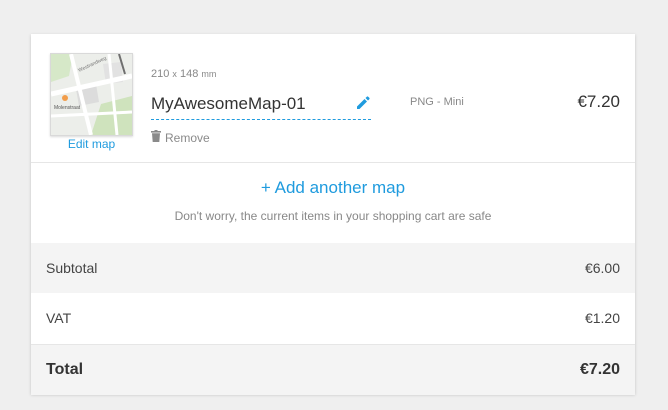 The width and height of the screenshot is (668, 410). I want to click on total-value: €7.20, so click(599, 369).